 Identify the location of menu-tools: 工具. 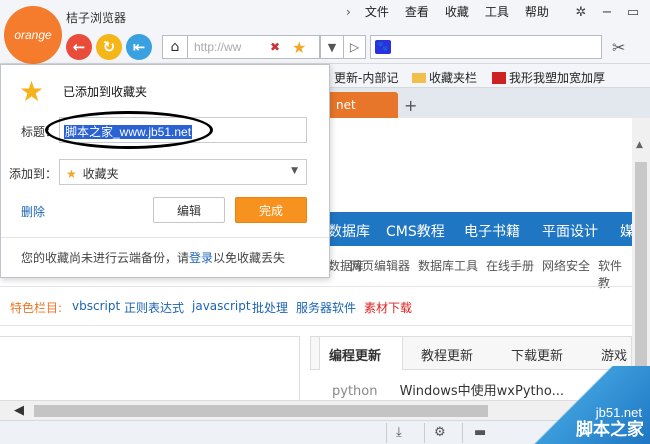
(497, 12).